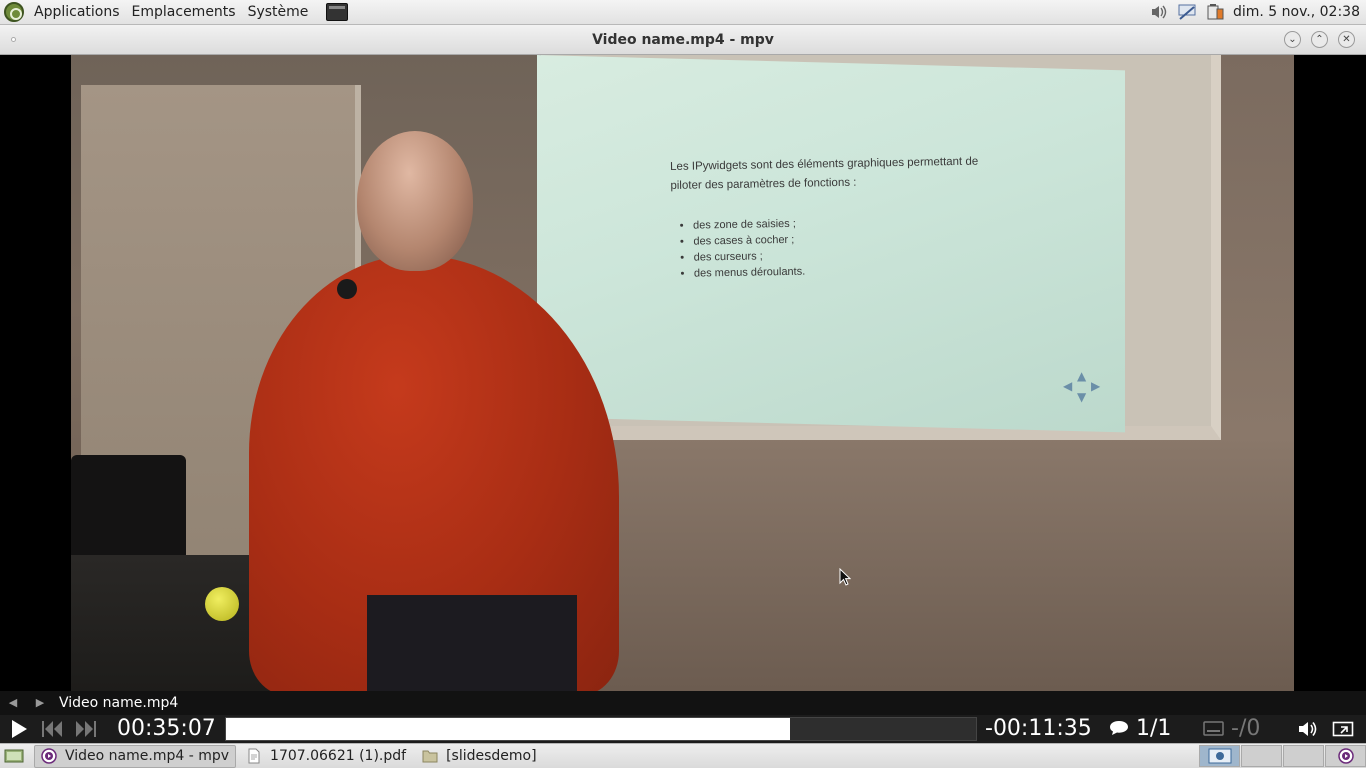 This screenshot has width=1366, height=768. Describe the element at coordinates (184, 12) in the screenshot. I see `menu-emplacements: Emplacements` at that location.